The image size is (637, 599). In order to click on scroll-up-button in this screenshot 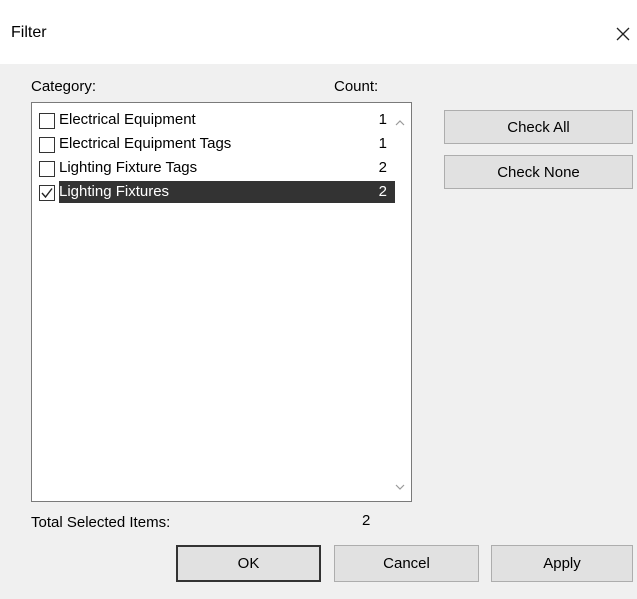, I will do `click(400, 123)`.